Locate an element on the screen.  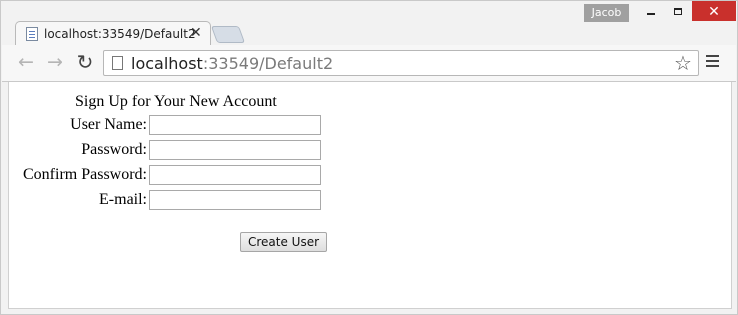
tab-close-icon: ✕ is located at coordinates (196, 33).